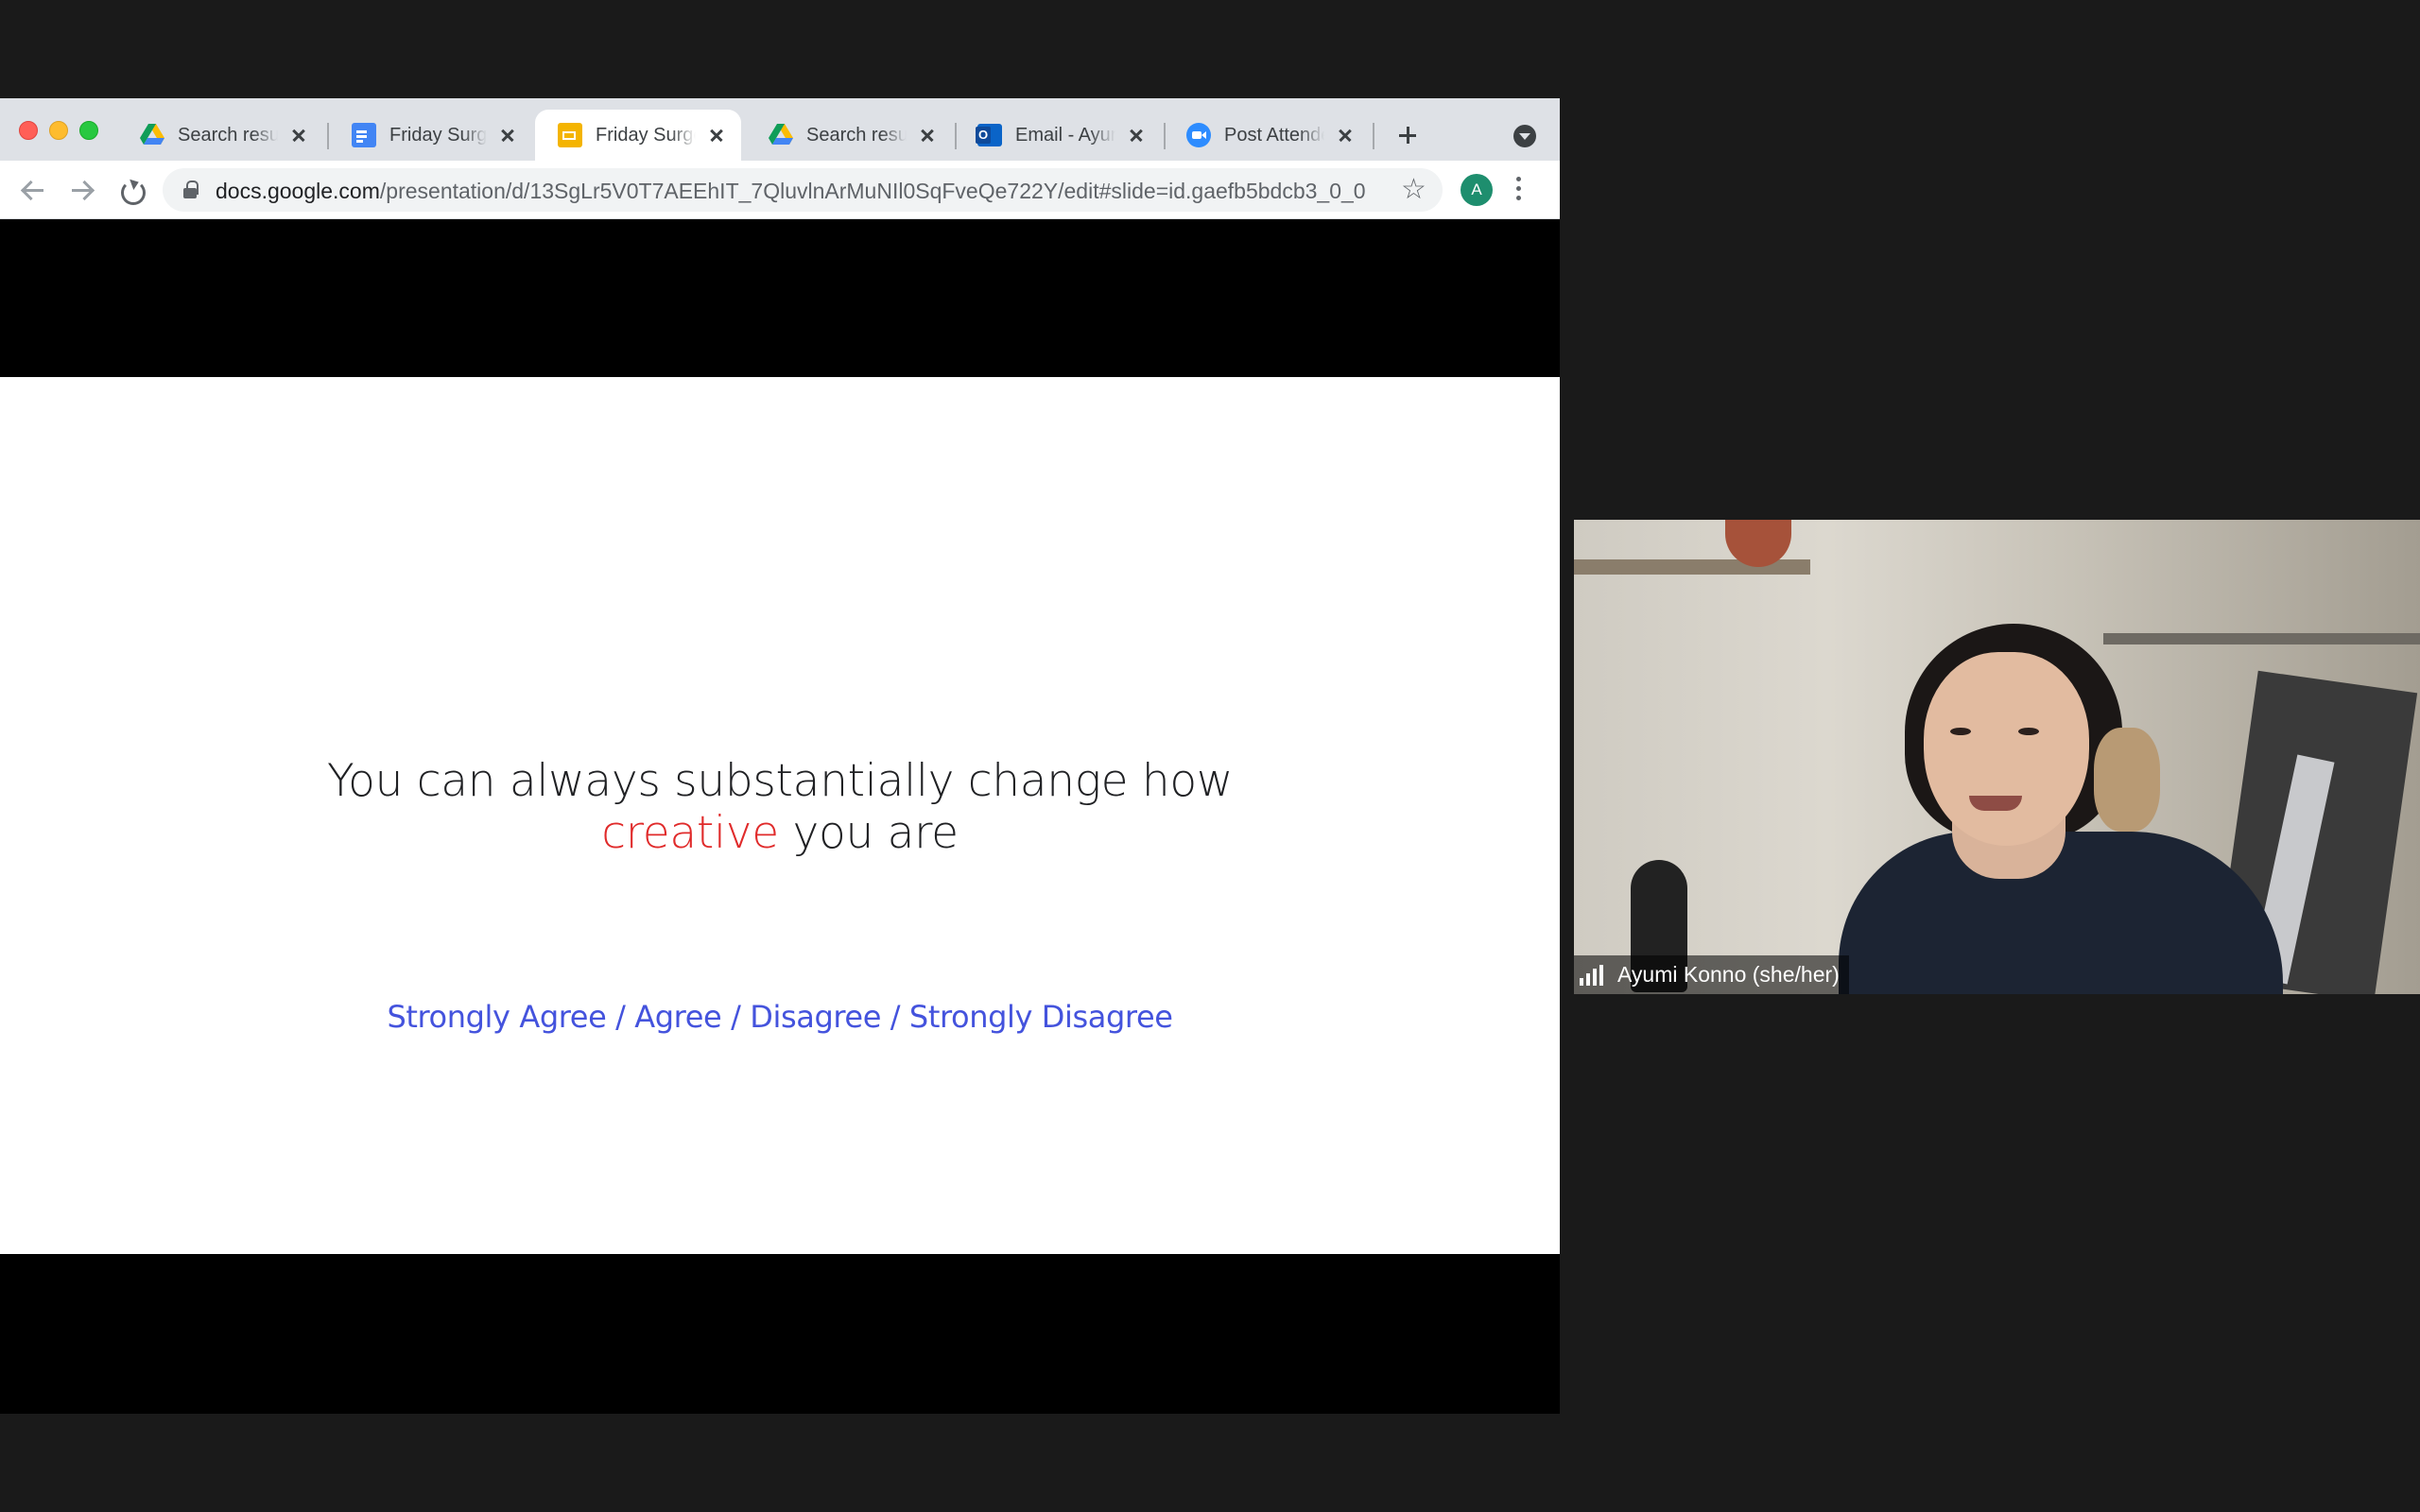 Image resolution: width=2420 pixels, height=1512 pixels. I want to click on tab-email: O Email - Ayumi, so click(1058, 135).